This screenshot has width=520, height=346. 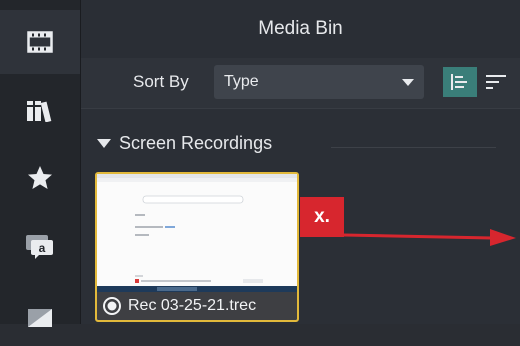 I want to click on annotation-label: x., so click(x=322, y=216).